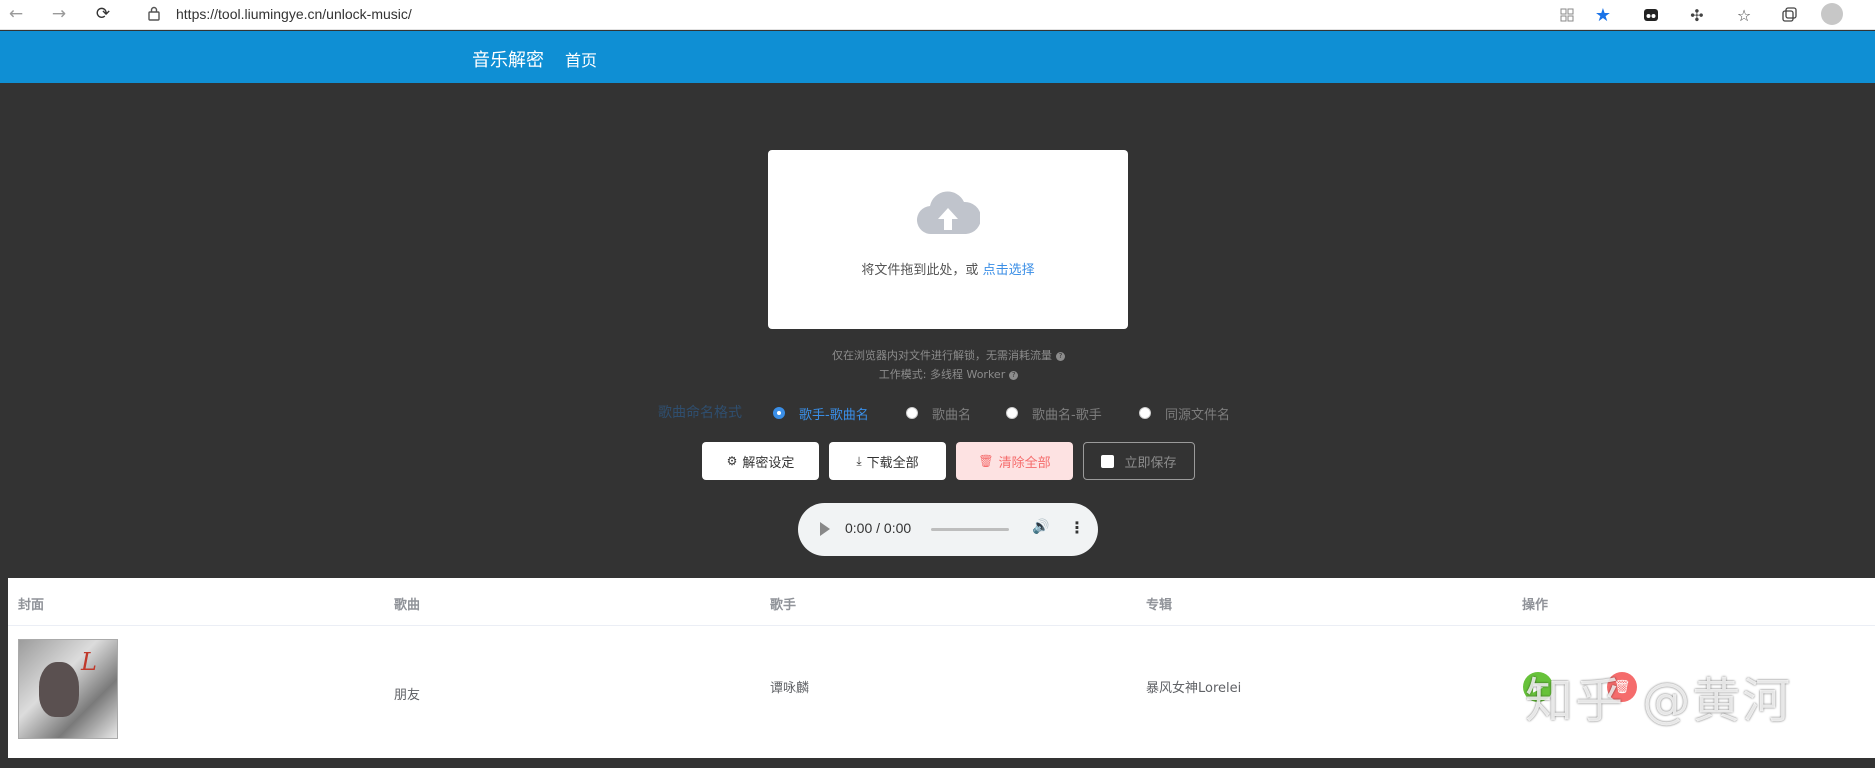 The image size is (1875, 768). Describe the element at coordinates (732, 461) in the screenshot. I see `gear-icon: ⚙` at that location.